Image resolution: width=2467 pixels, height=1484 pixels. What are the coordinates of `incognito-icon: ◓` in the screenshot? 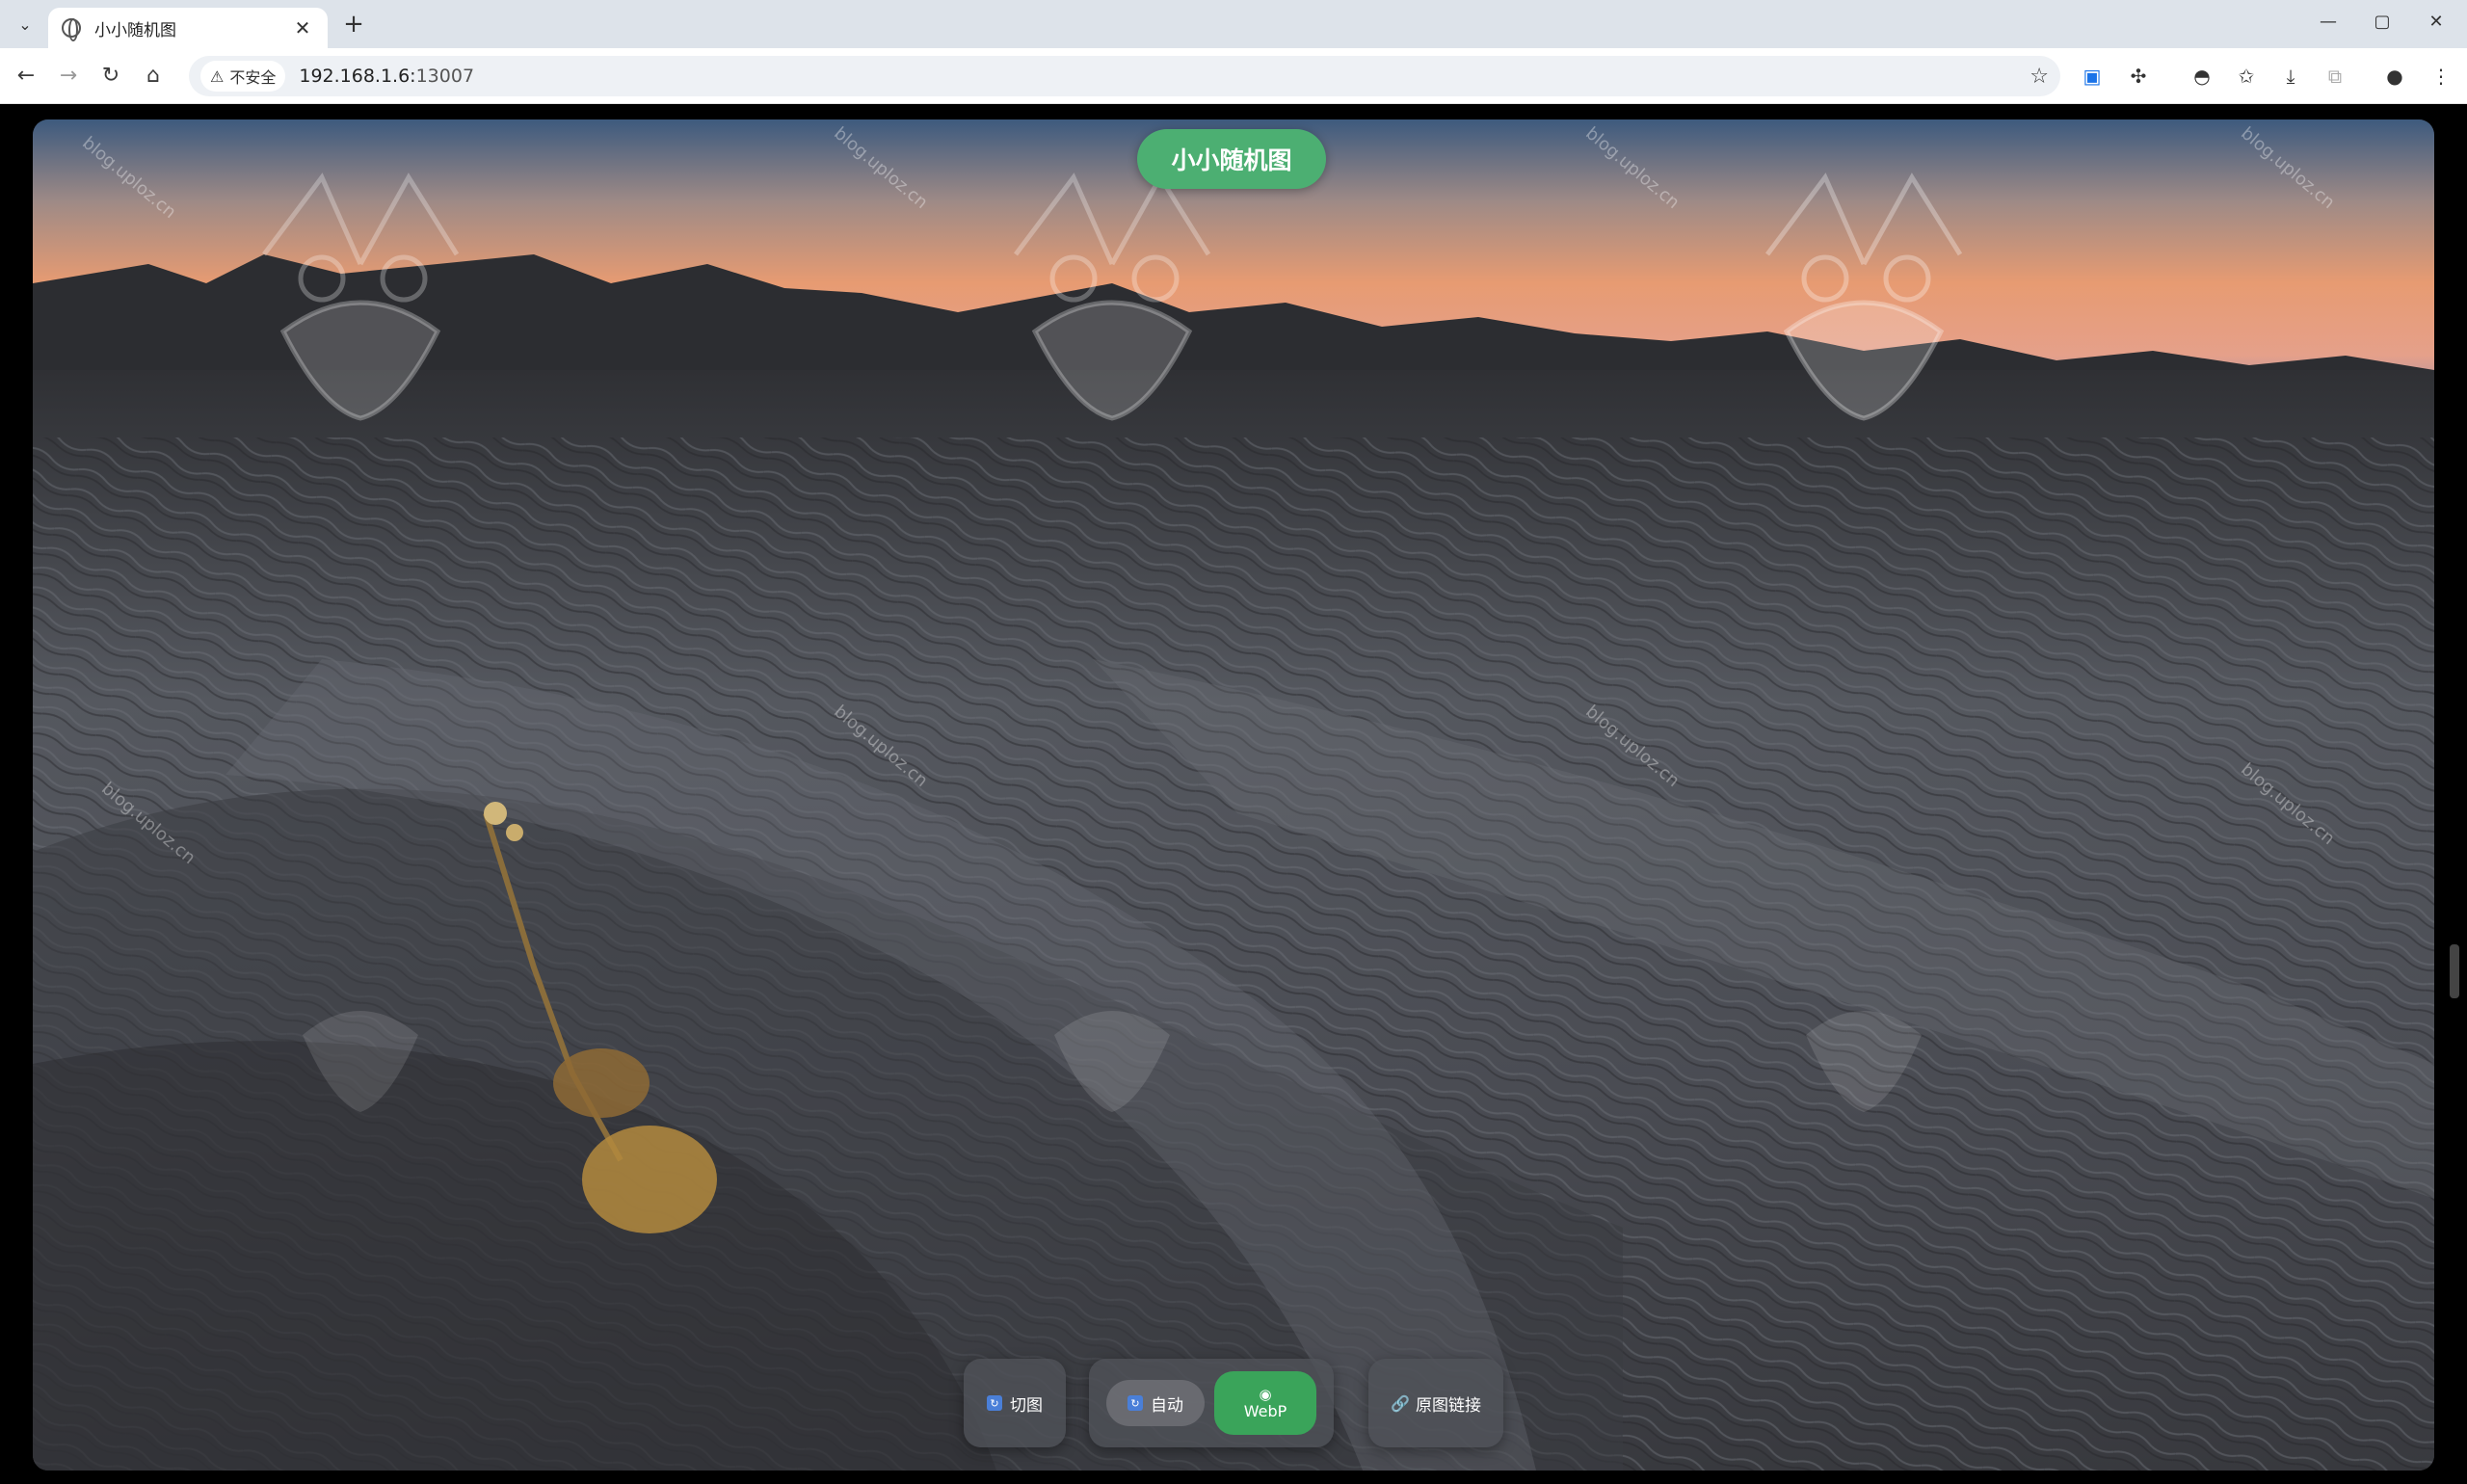 It's located at (2202, 76).